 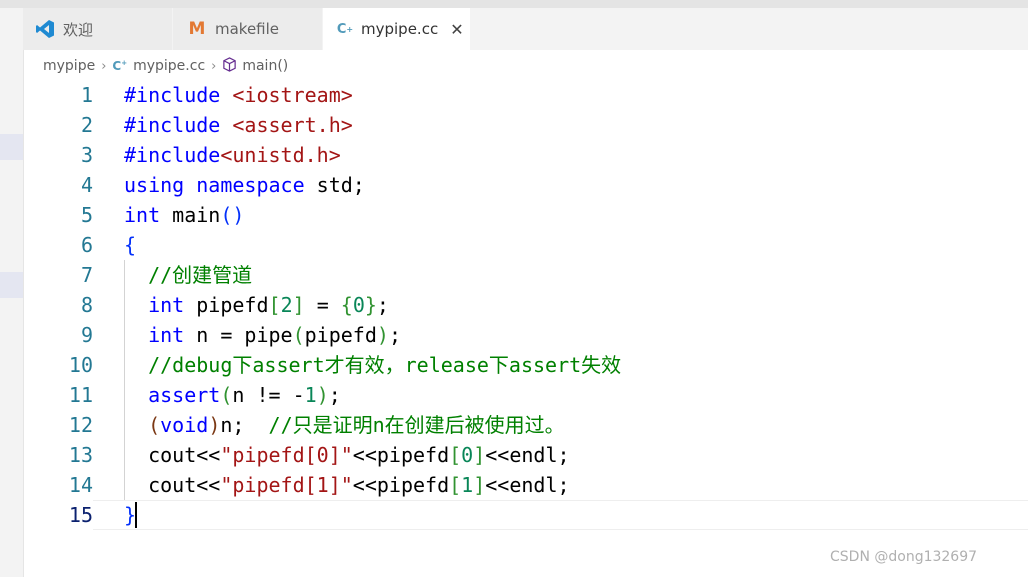 What do you see at coordinates (69, 66) in the screenshot?
I see `breadcrumb-folder: mypipe` at bounding box center [69, 66].